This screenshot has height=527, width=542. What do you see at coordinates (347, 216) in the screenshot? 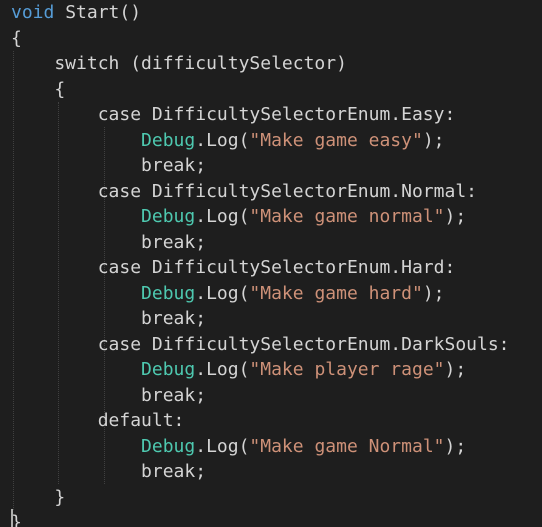
I see `code-token-str: "Make game normal"` at bounding box center [347, 216].